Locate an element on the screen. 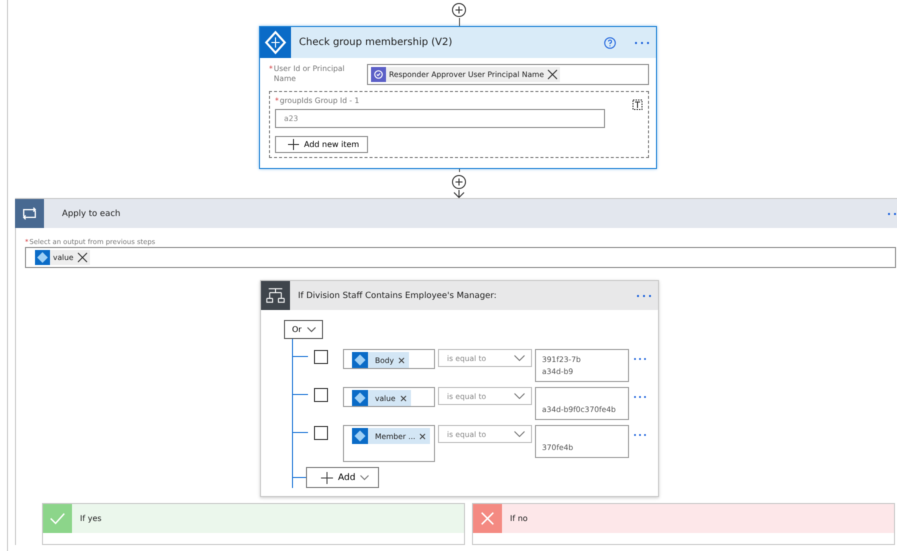  branch-title: If yes is located at coordinates (91, 518).